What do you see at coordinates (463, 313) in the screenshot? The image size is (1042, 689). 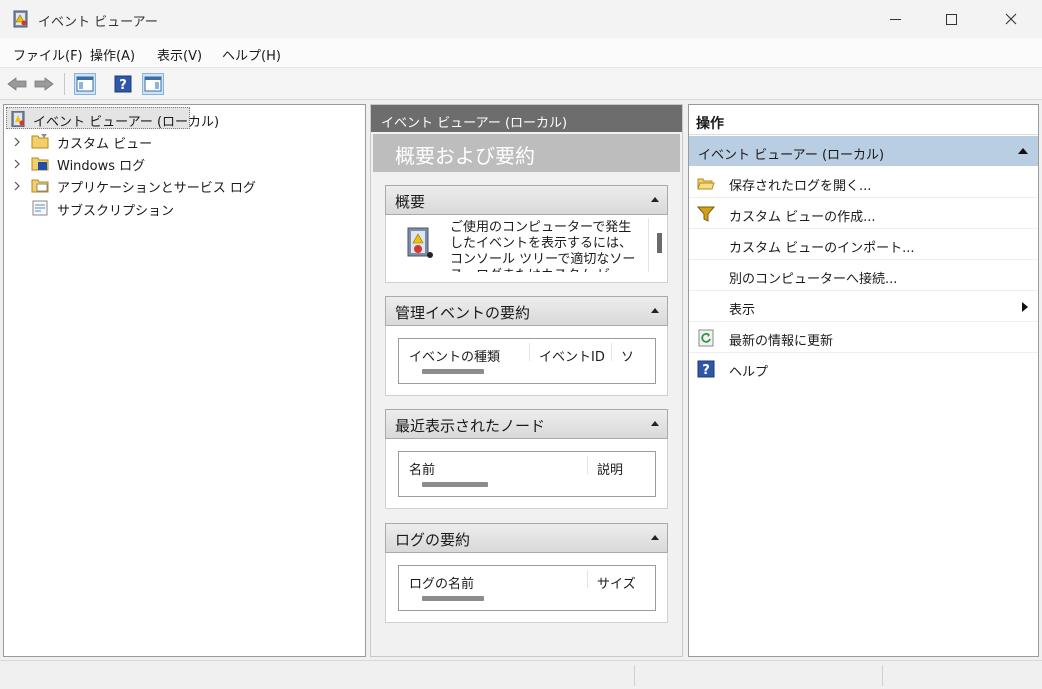 I see `admin-events-section-title: 管理イベントの要約` at bounding box center [463, 313].